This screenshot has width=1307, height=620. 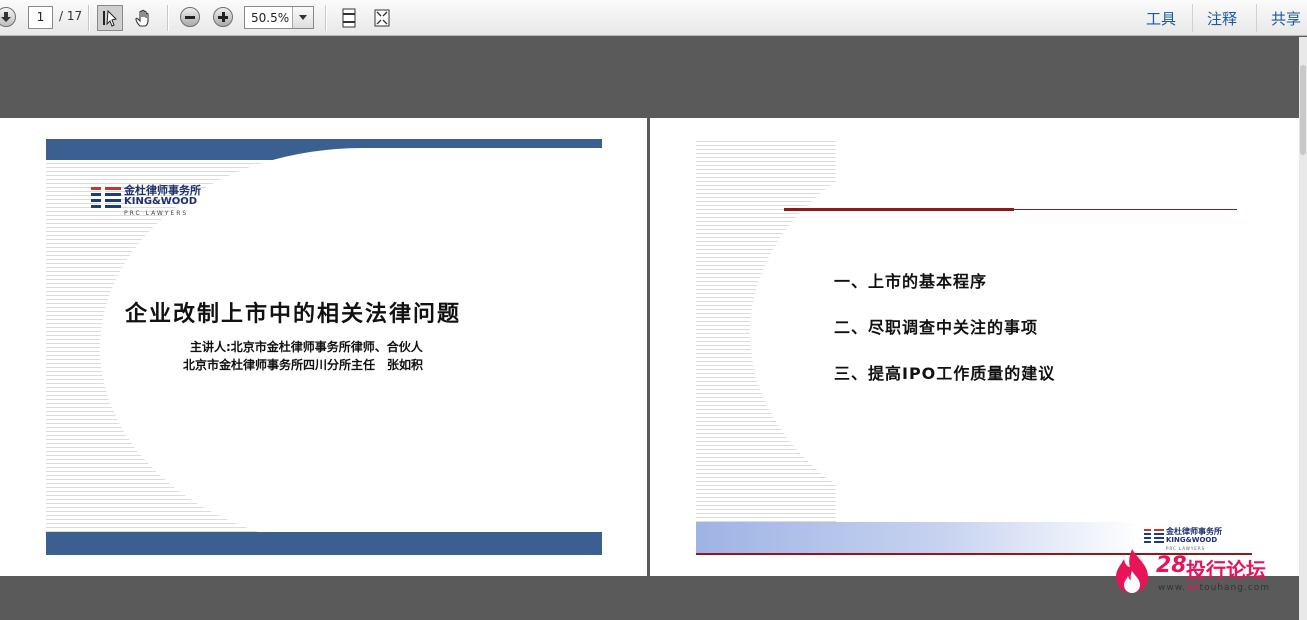 I want to click on toc-item-3: 三、提高IPO工作质量的建议, so click(x=945, y=373).